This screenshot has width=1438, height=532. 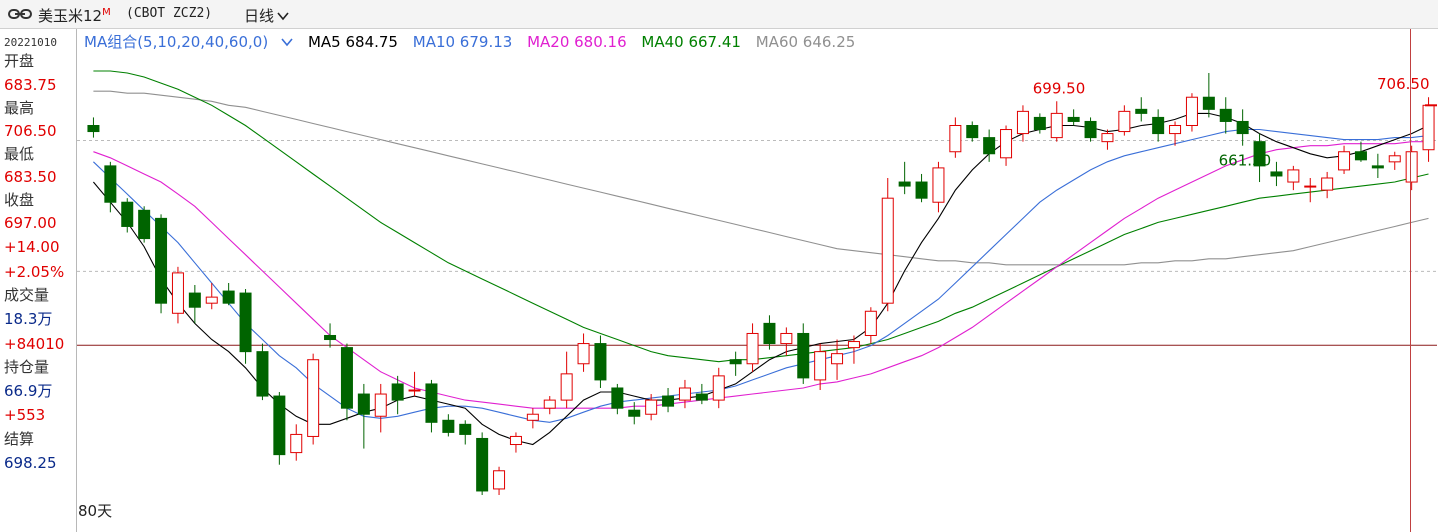 What do you see at coordinates (28, 319) in the screenshot?
I see `volume-value: 18.3万` at bounding box center [28, 319].